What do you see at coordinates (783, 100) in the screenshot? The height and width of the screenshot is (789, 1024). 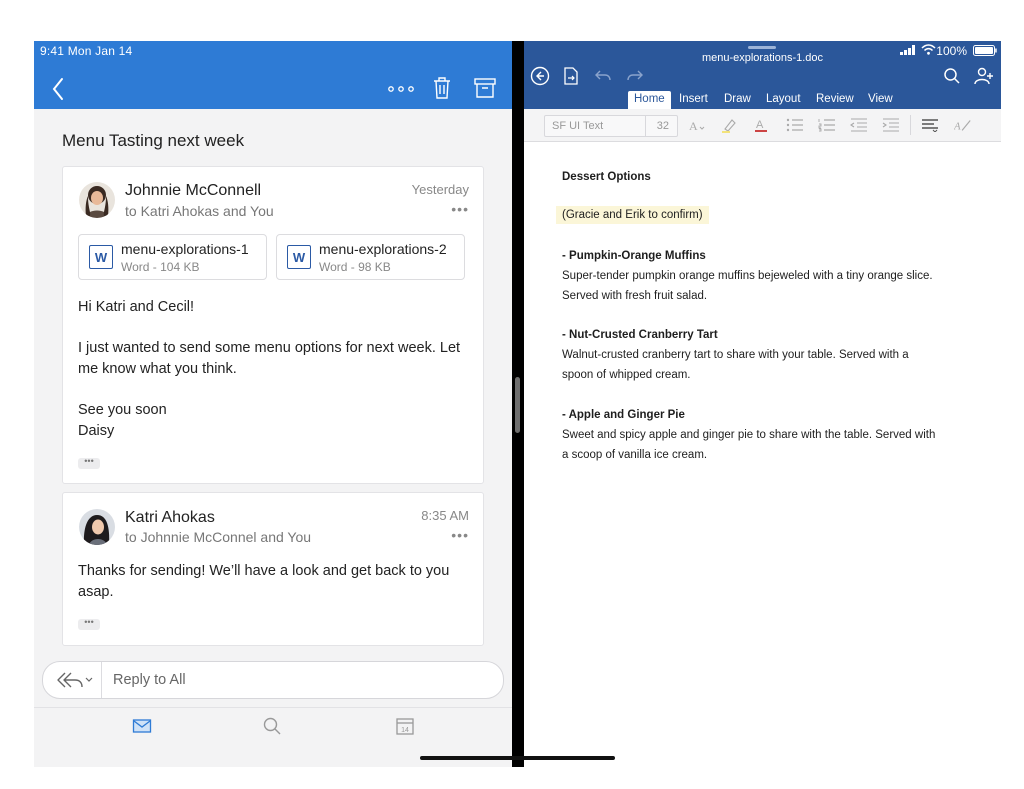 I see `tab-layout: Layout` at bounding box center [783, 100].